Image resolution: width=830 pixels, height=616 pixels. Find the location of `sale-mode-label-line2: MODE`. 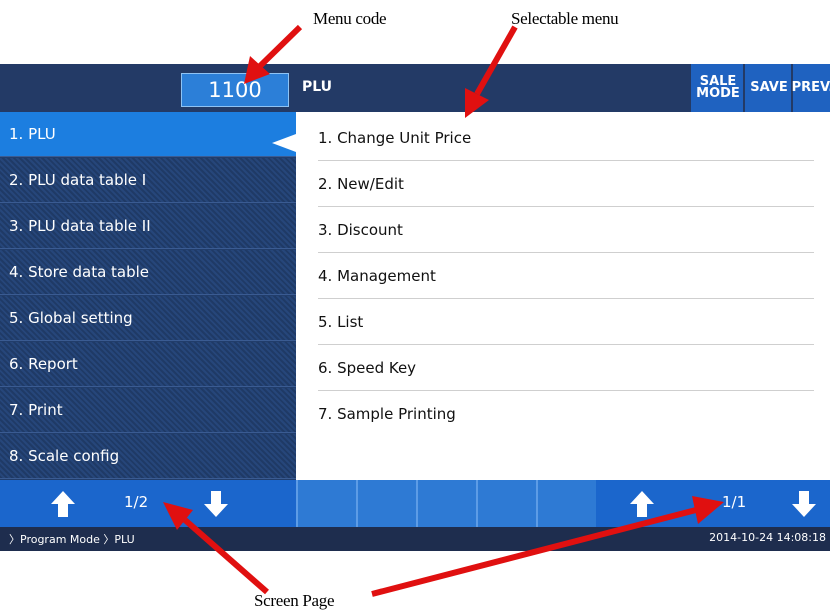

sale-mode-label-line2: MODE is located at coordinates (718, 93).